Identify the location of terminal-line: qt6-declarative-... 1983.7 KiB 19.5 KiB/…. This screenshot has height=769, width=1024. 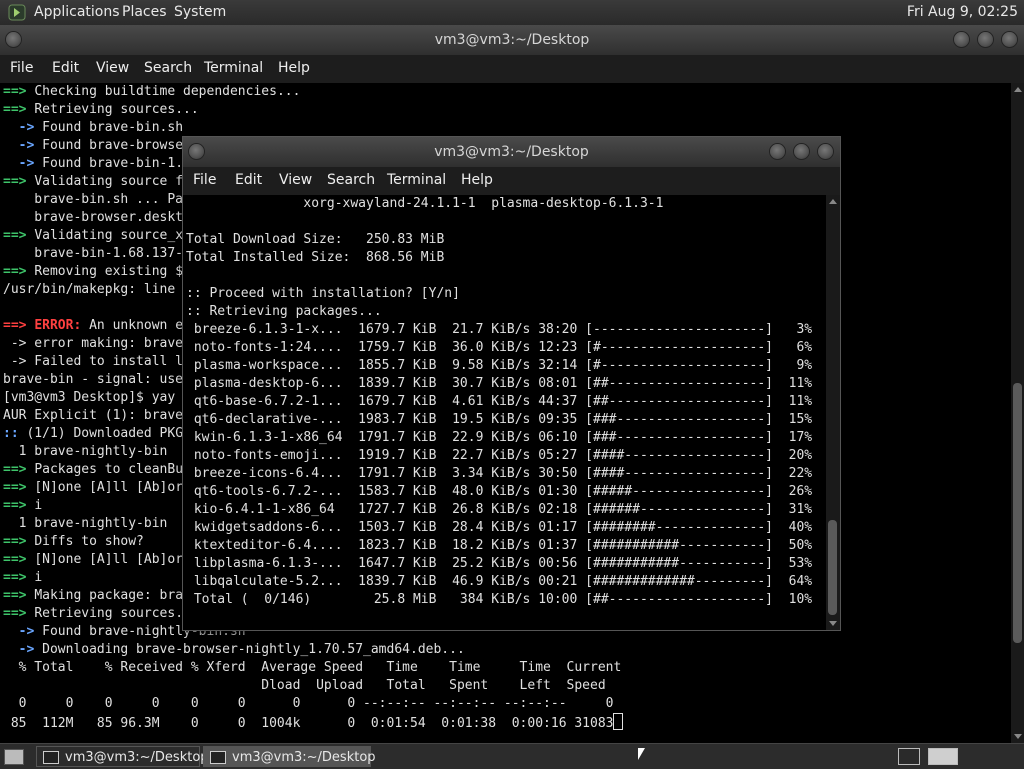
(499, 419).